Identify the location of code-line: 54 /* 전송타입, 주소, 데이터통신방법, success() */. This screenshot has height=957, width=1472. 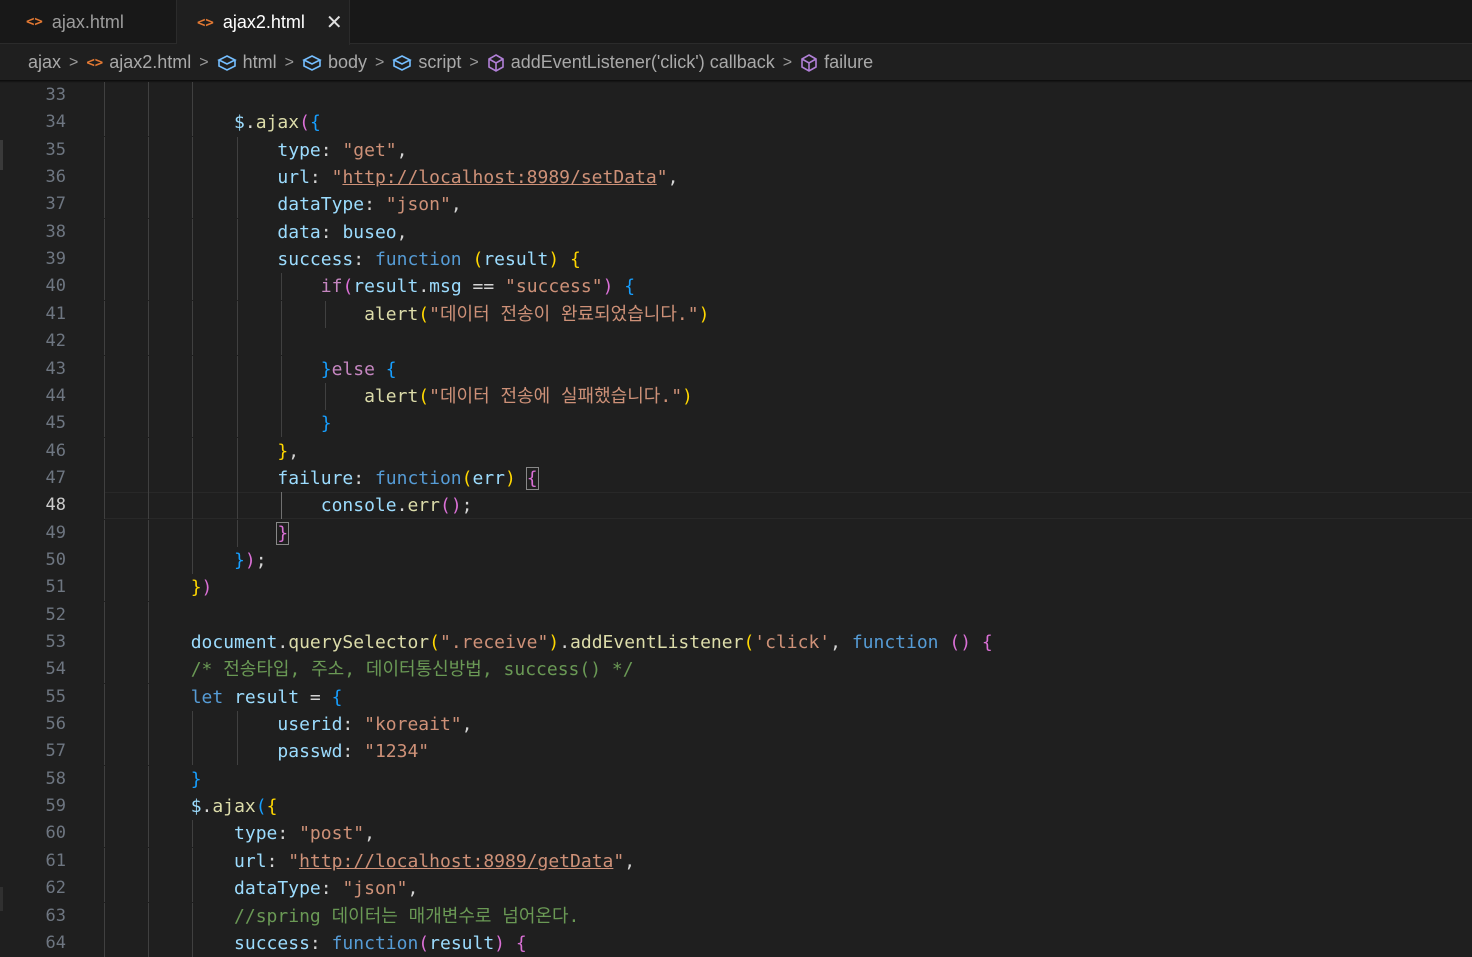
(736, 670).